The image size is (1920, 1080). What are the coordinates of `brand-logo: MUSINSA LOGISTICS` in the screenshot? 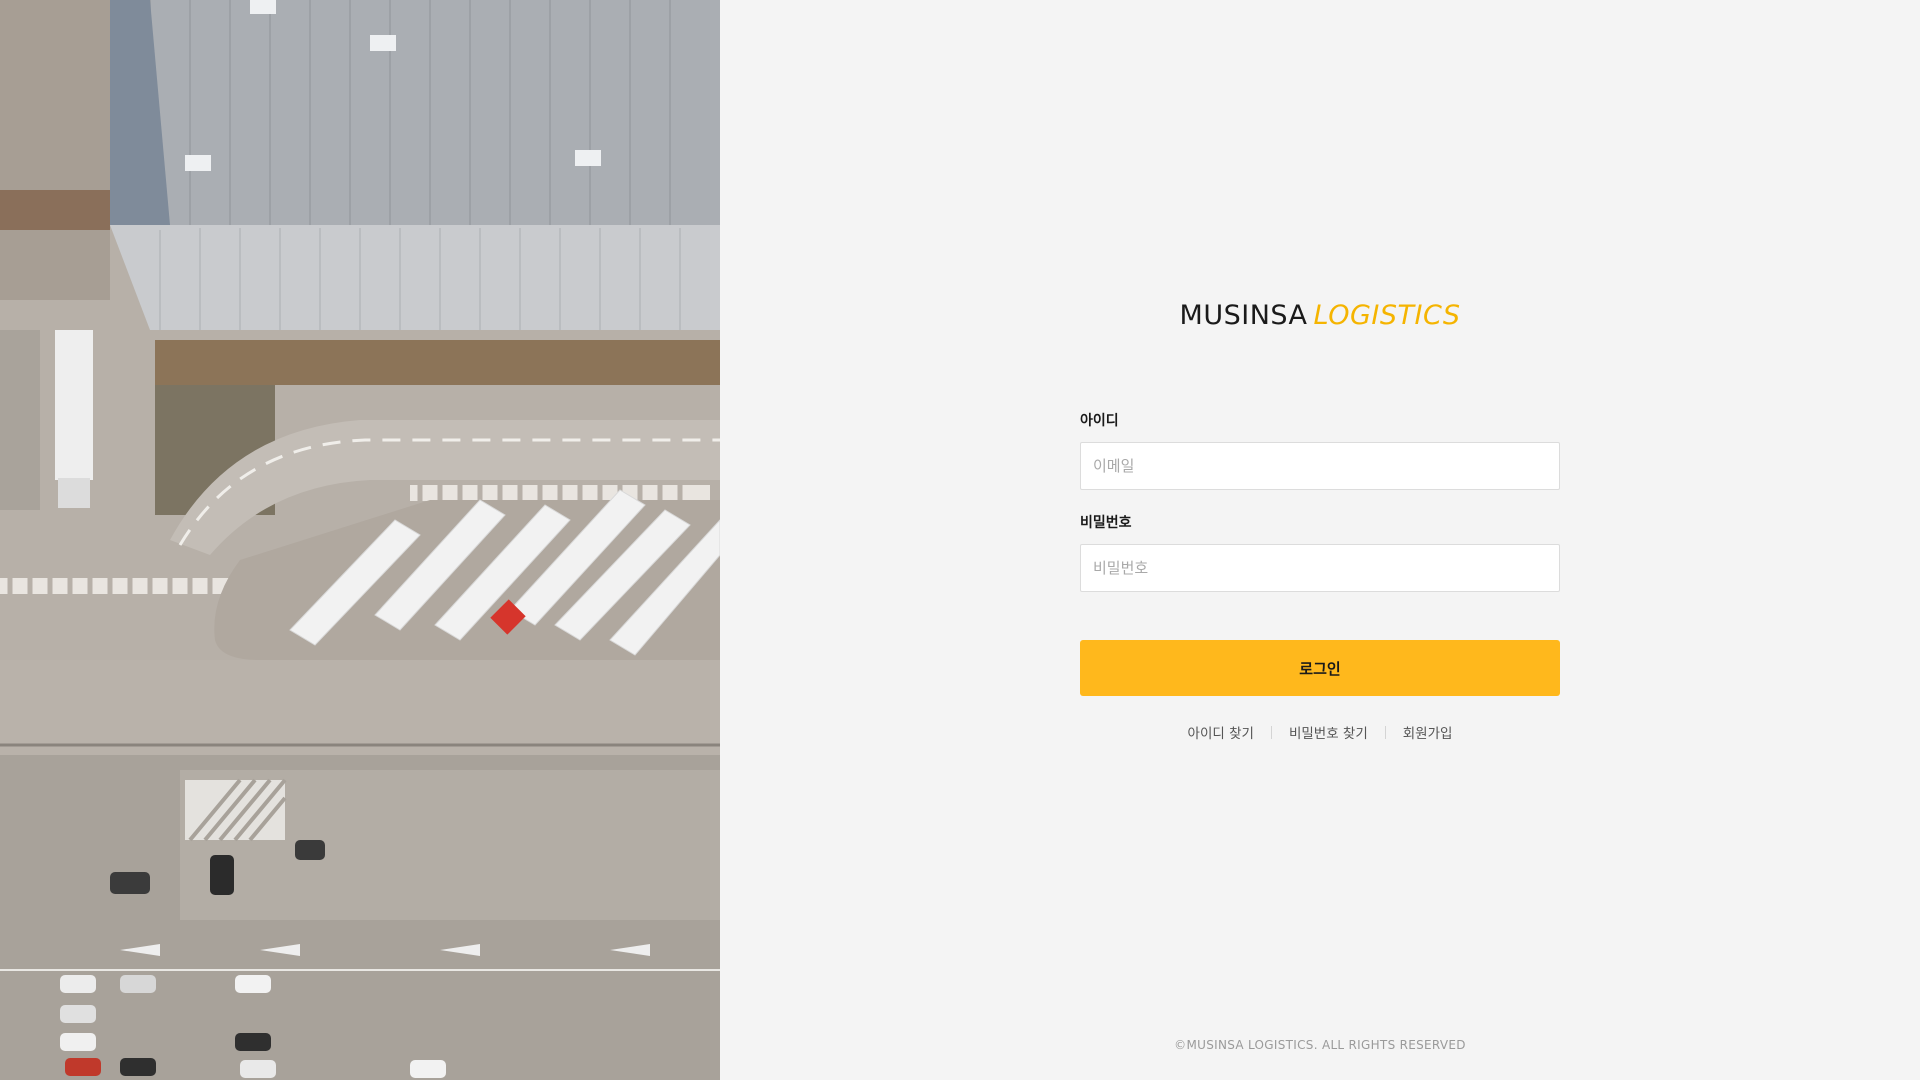 It's located at (1320, 316).